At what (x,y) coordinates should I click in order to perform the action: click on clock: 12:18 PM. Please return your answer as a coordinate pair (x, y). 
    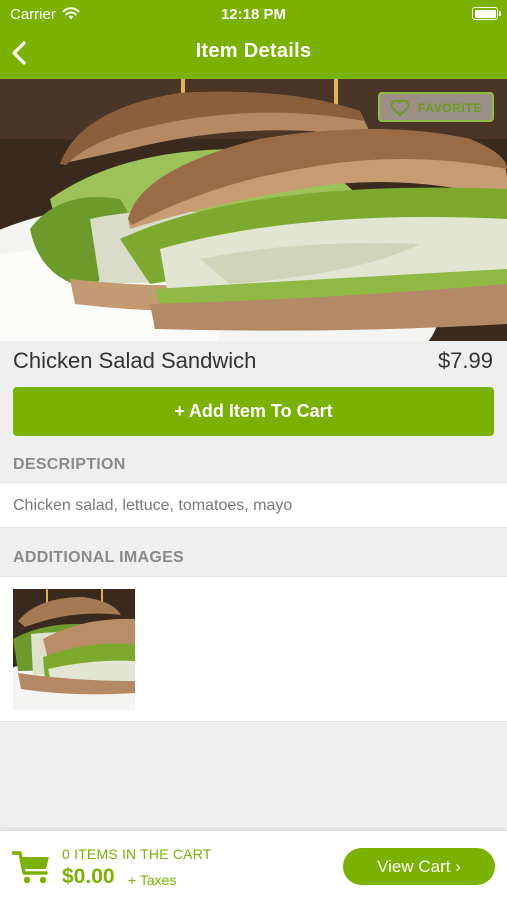
    Looking at the image, I should click on (253, 14).